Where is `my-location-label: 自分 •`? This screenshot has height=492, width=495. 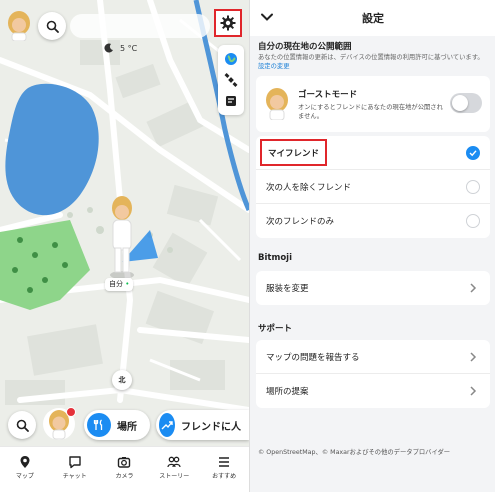
my-location-label: 自分 • is located at coordinates (119, 284).